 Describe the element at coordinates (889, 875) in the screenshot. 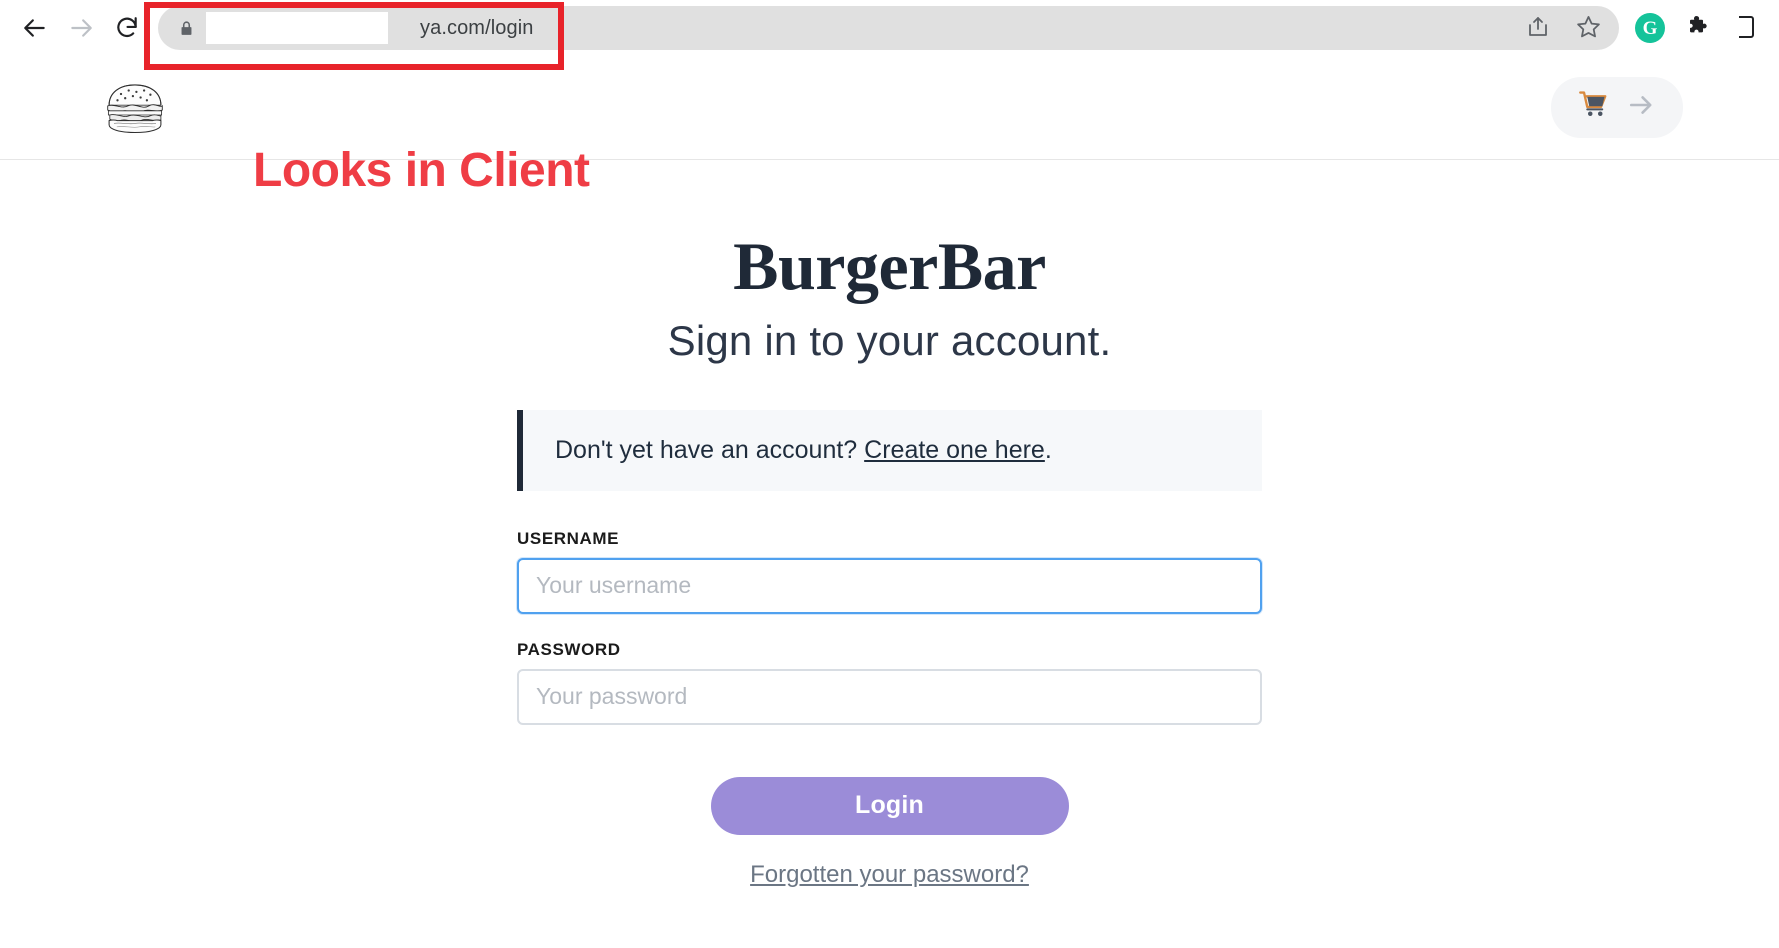

I see `forgot-password-link: Forgotten your password?` at that location.